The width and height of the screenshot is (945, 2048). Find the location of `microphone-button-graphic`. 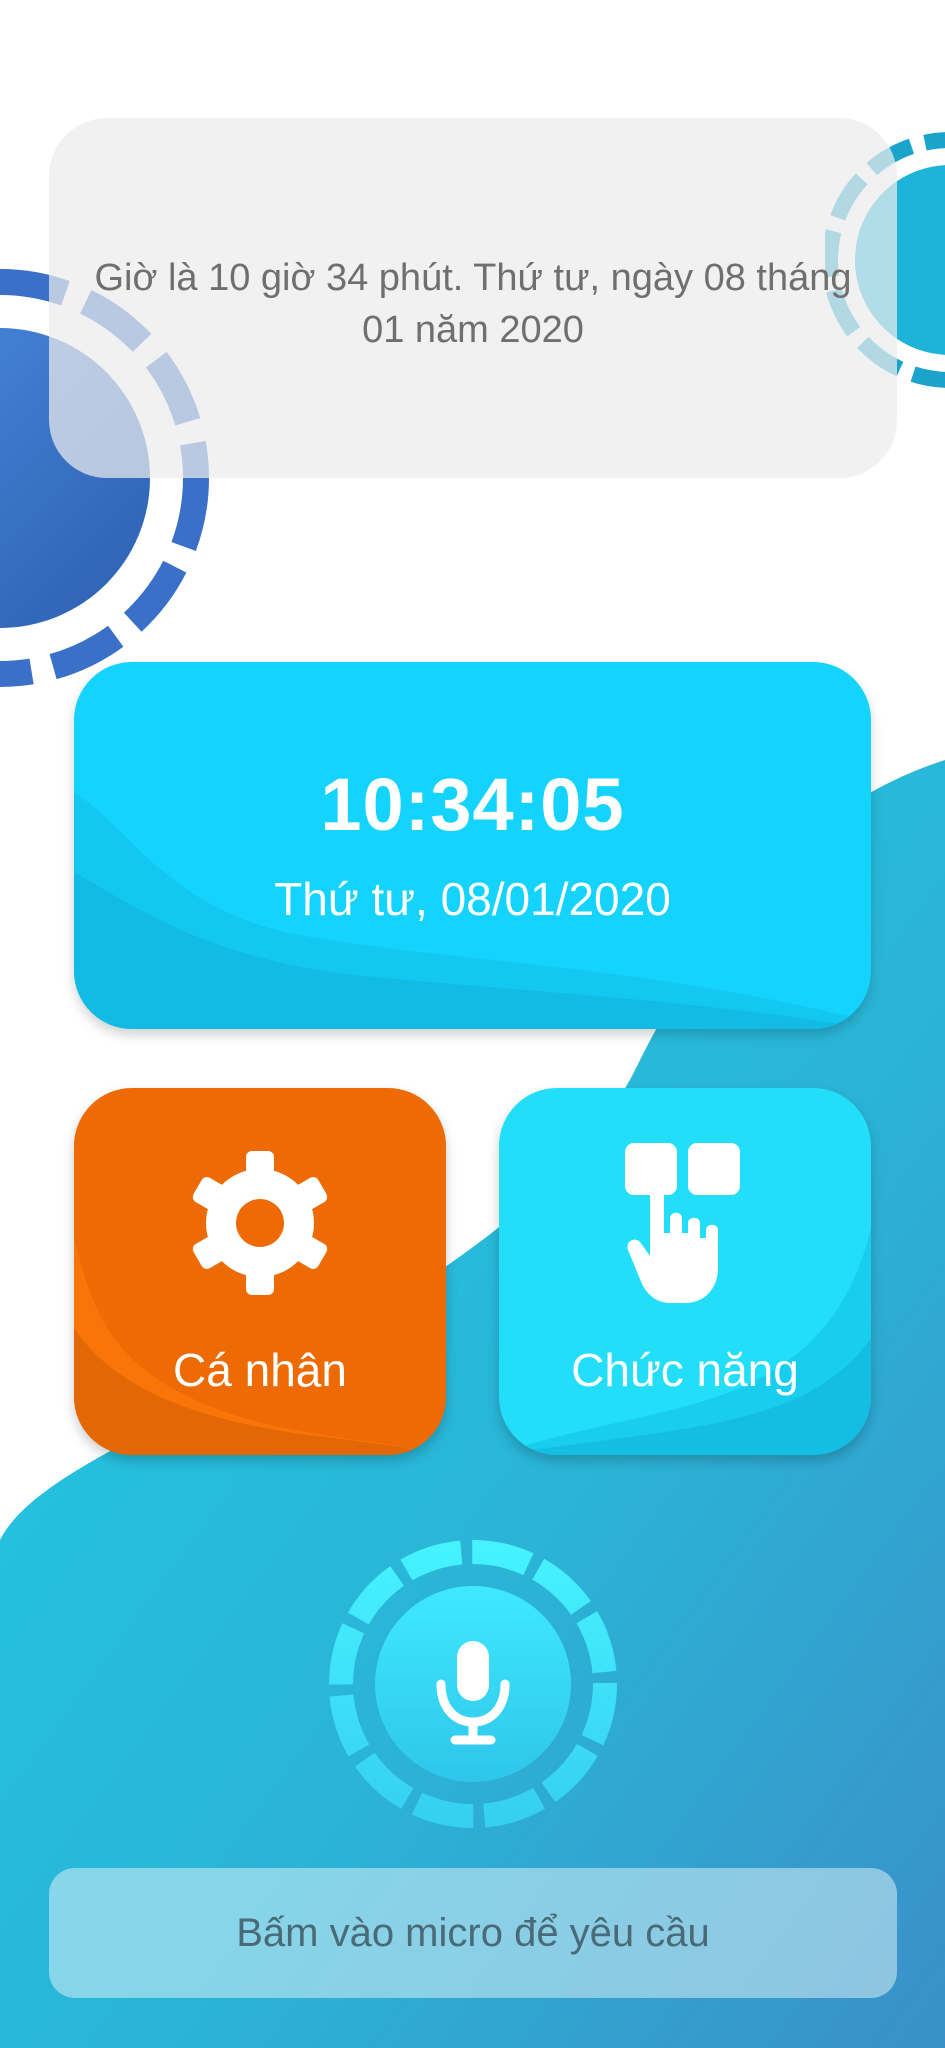

microphone-button-graphic is located at coordinates (473, 1684).